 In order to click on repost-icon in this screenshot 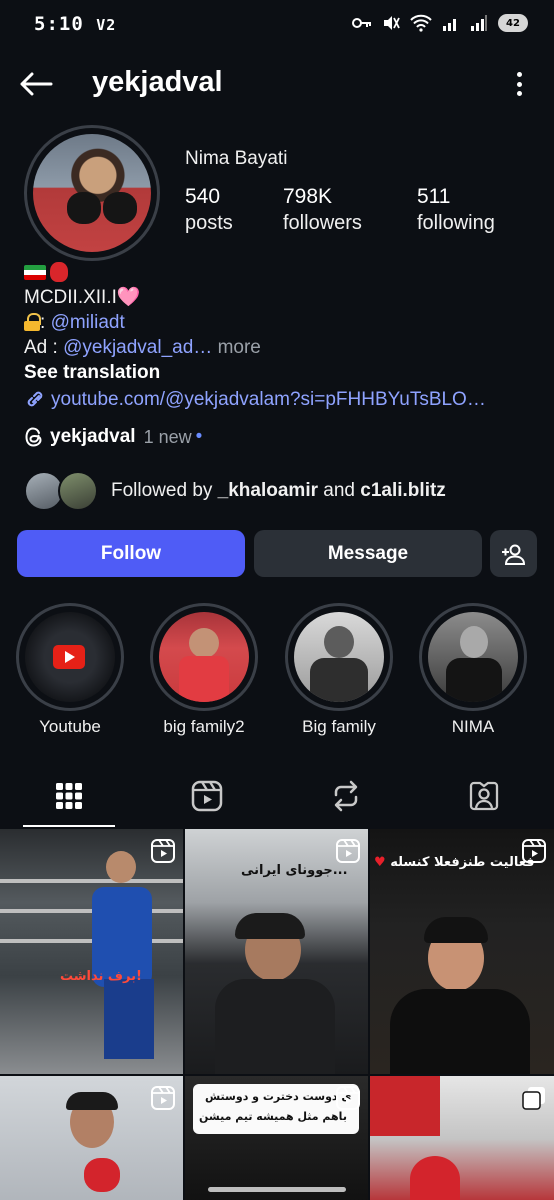, I will do `click(346, 796)`.